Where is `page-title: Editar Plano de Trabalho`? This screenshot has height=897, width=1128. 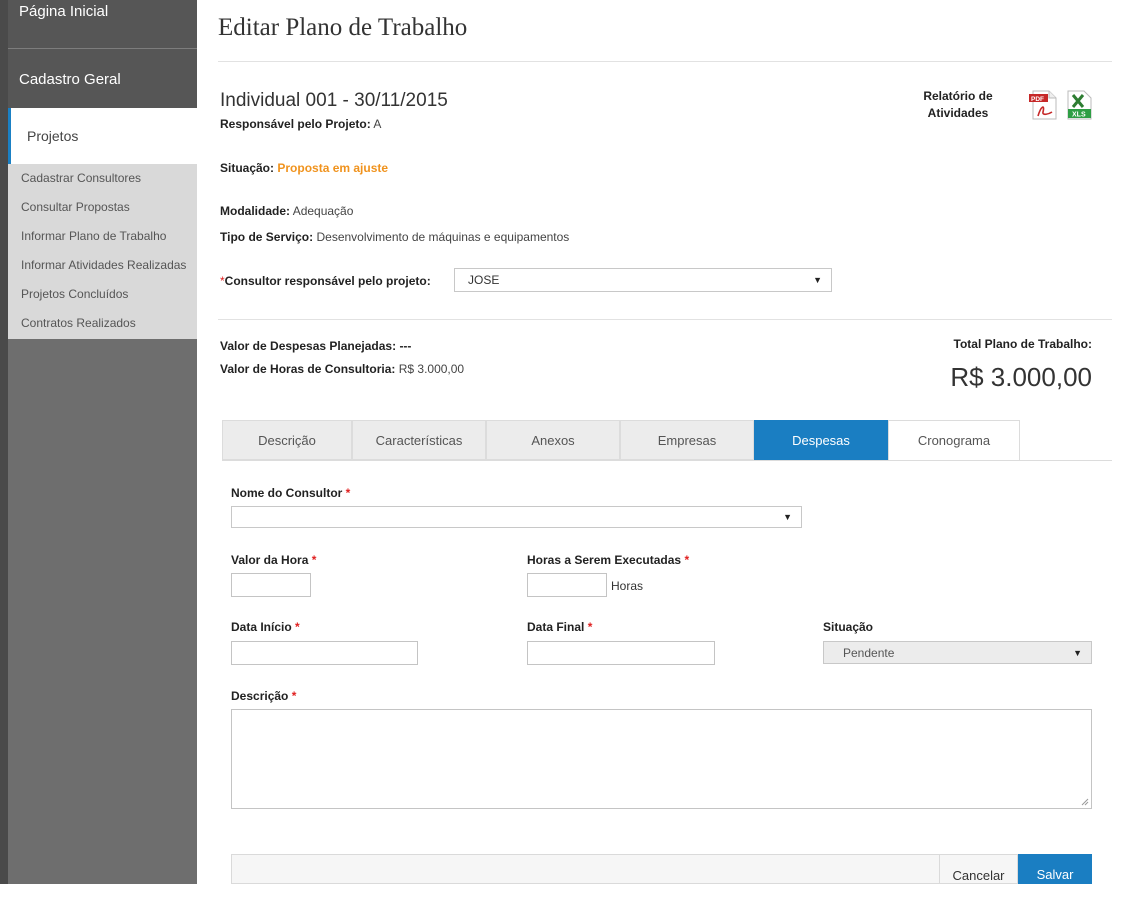 page-title: Editar Plano de Trabalho is located at coordinates (343, 27).